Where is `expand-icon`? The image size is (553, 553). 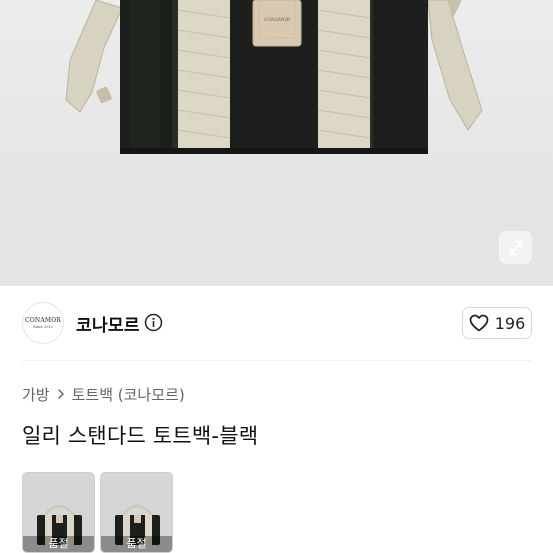 expand-icon is located at coordinates (515, 247).